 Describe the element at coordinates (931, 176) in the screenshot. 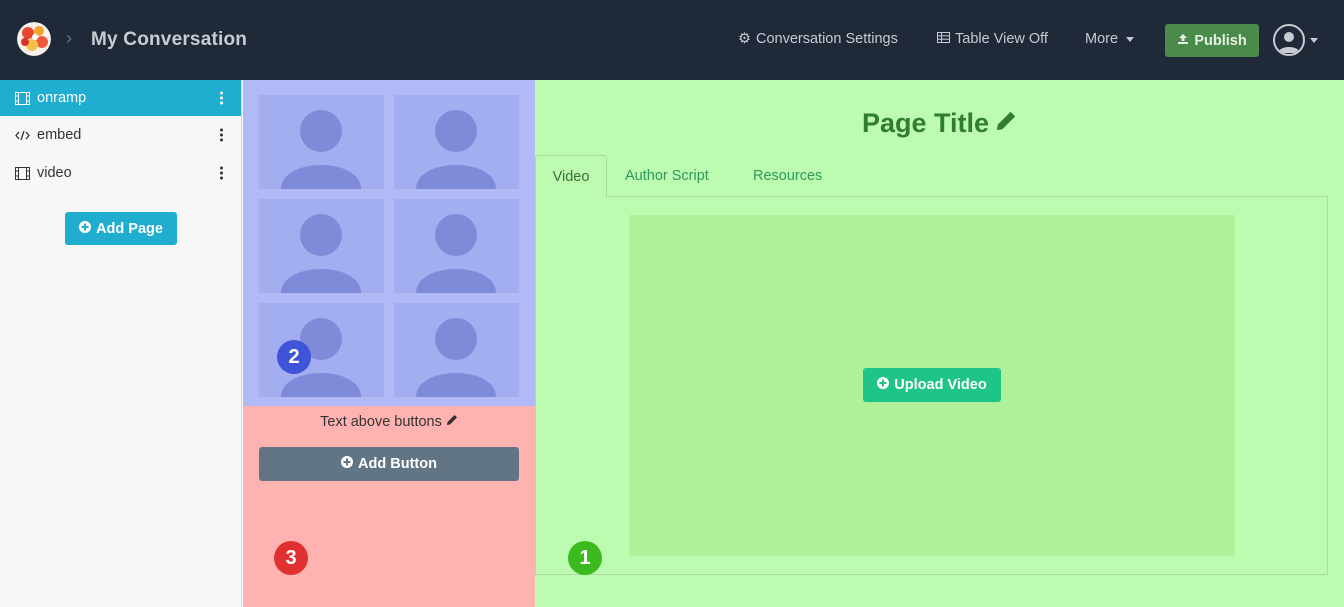

I see `content-tabs: Video Author Script Resources` at that location.